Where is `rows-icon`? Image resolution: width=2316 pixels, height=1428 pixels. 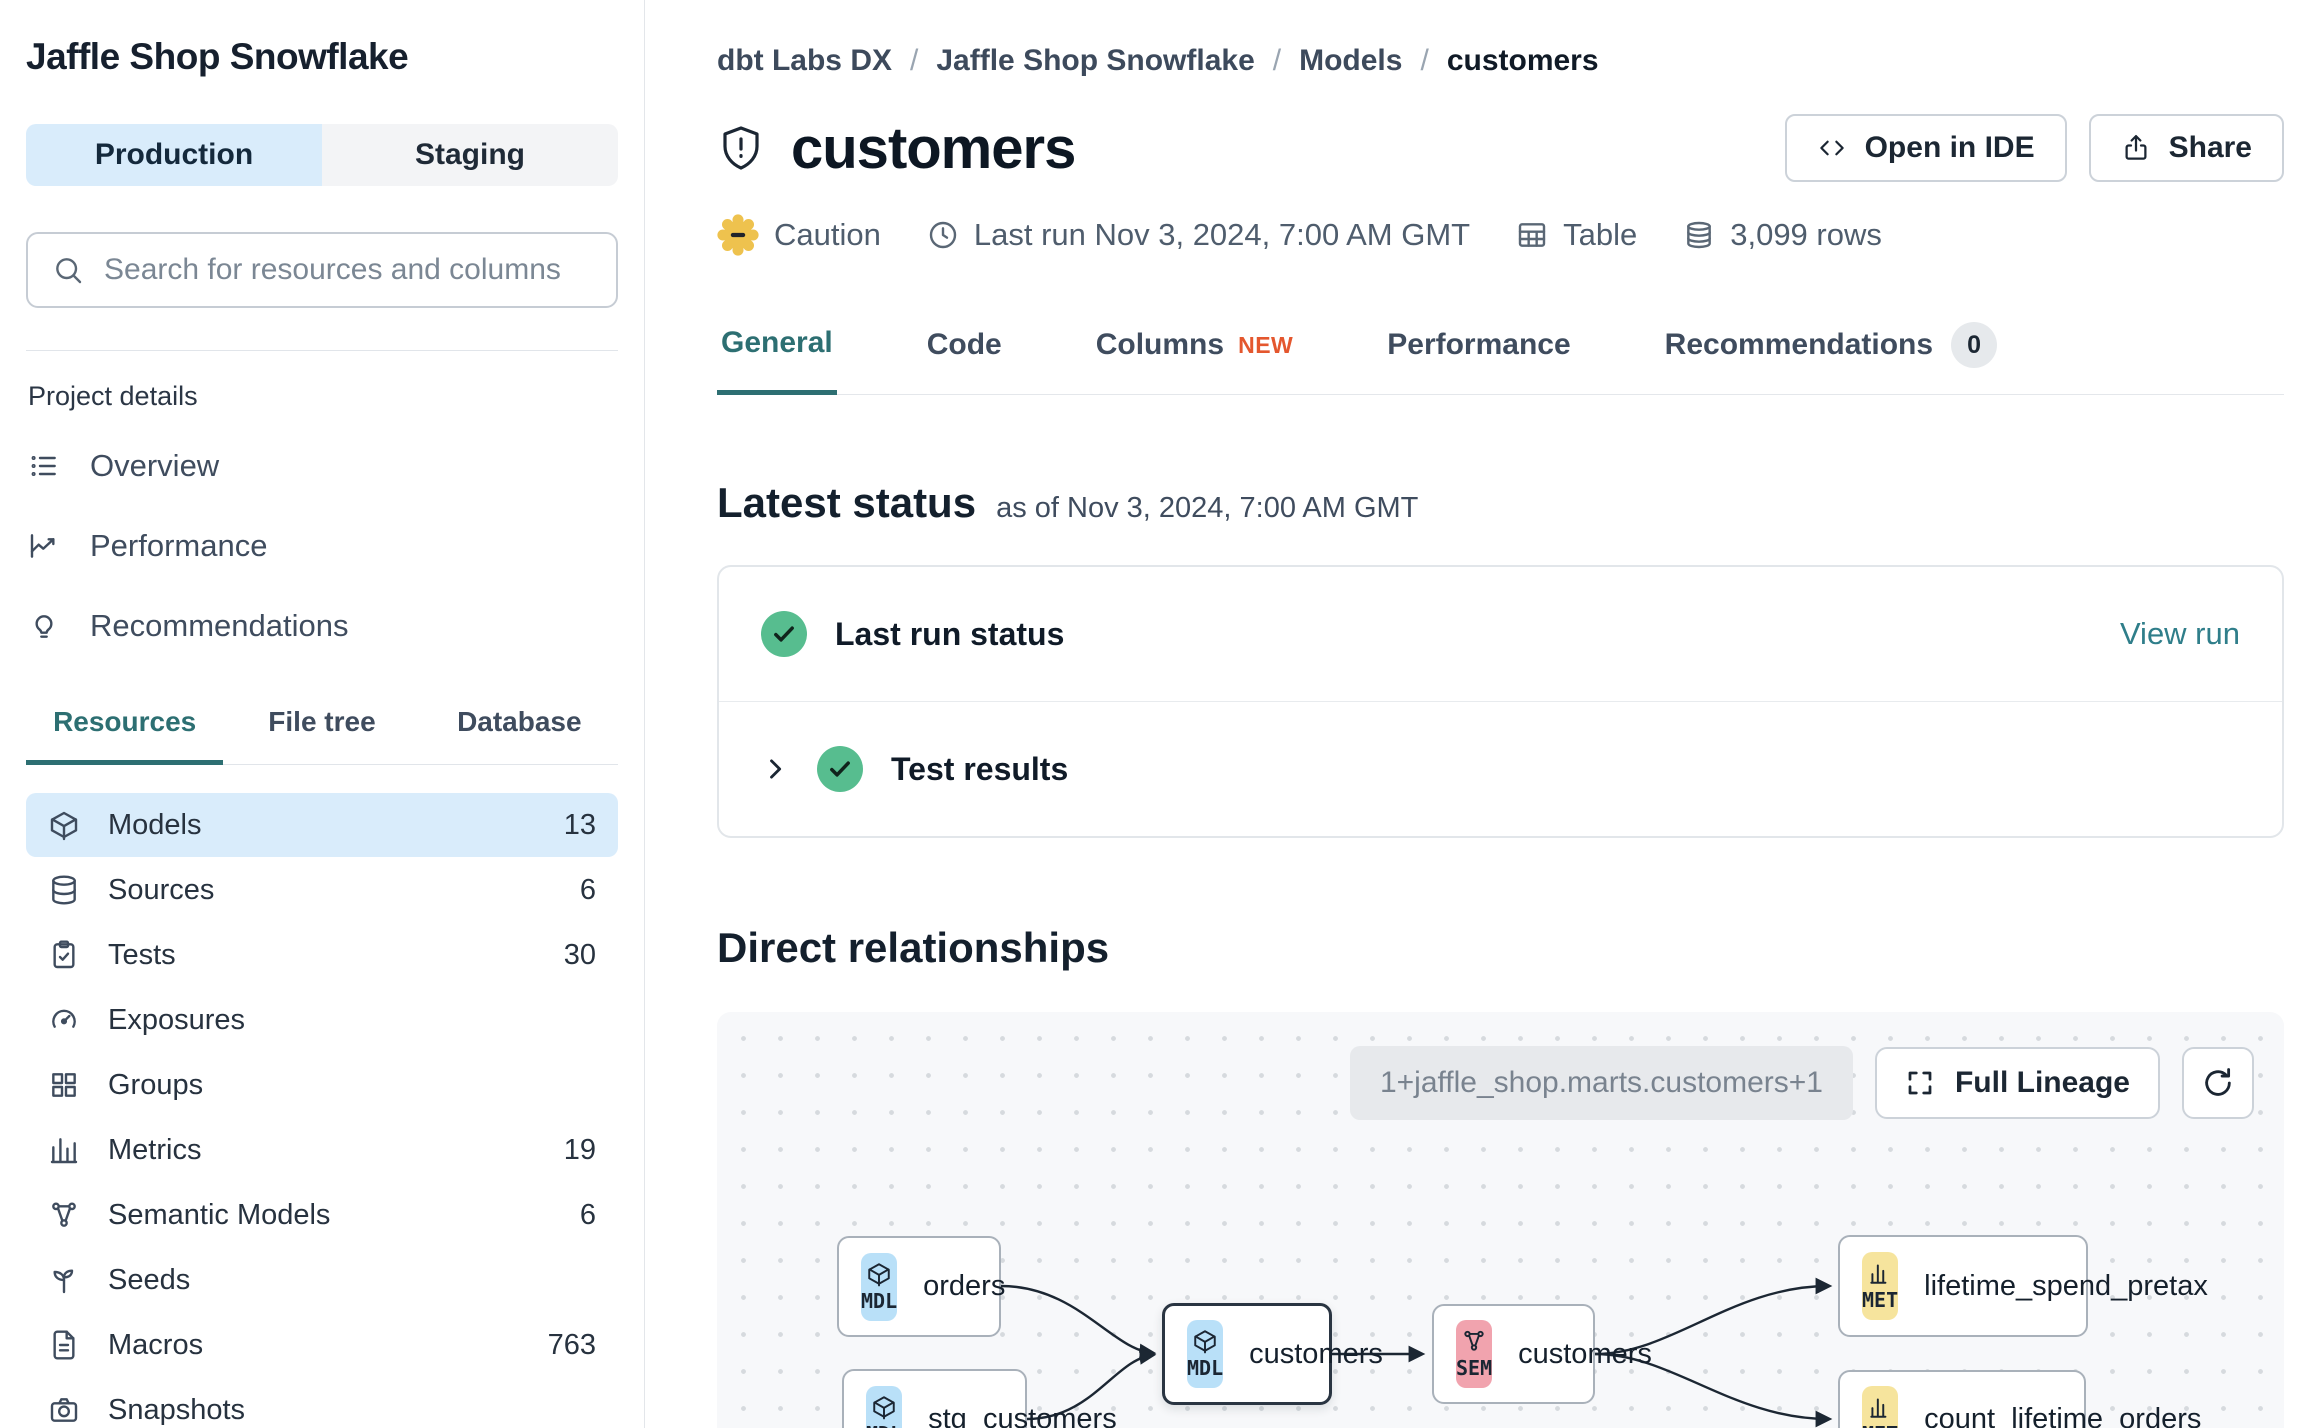 rows-icon is located at coordinates (1699, 235).